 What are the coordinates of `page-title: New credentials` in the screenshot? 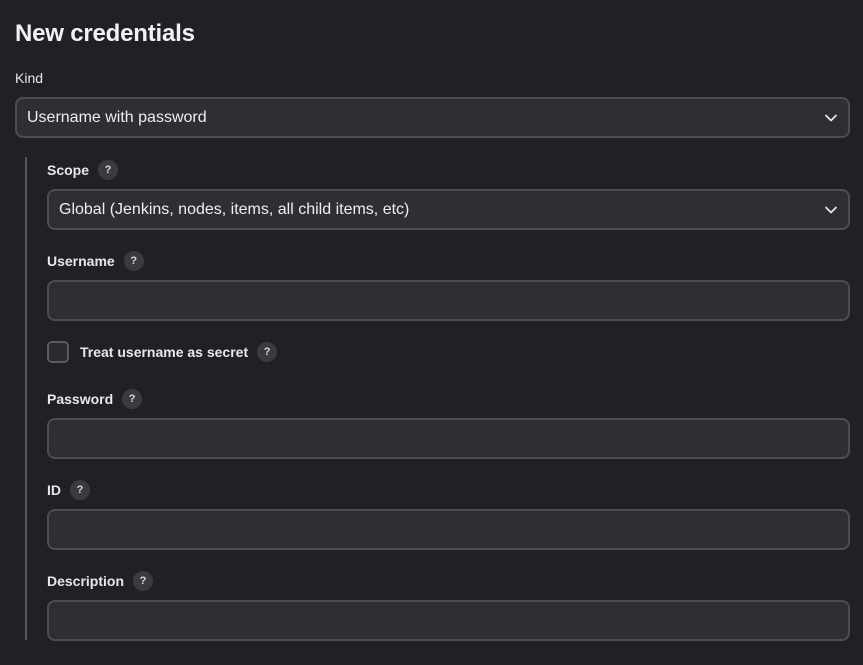 It's located at (105, 33).